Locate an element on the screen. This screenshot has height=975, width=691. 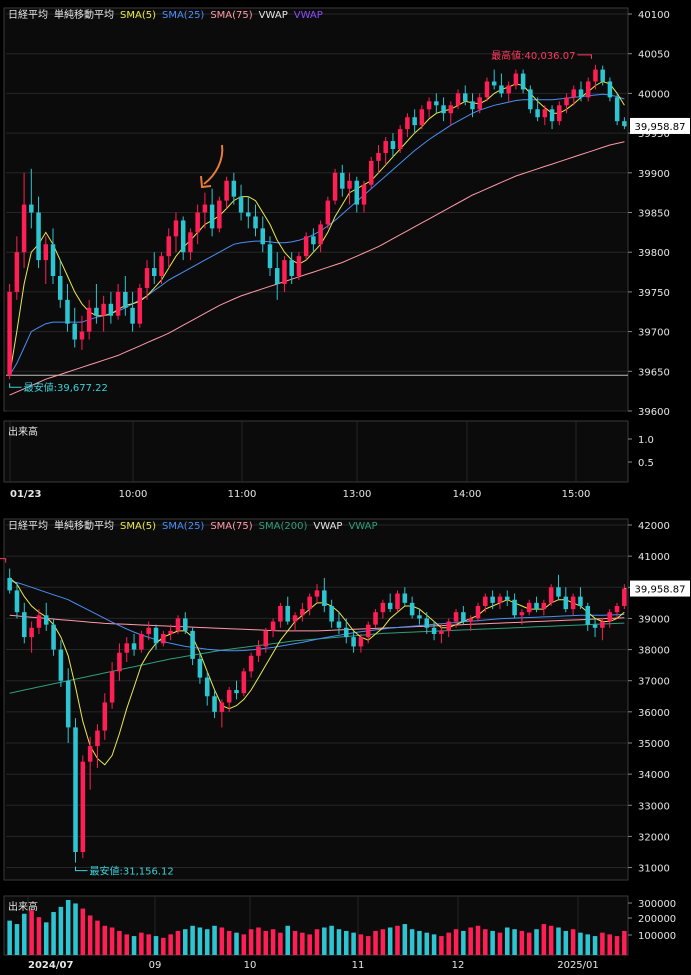
price-tick-label: 39600 is located at coordinates (654, 412).